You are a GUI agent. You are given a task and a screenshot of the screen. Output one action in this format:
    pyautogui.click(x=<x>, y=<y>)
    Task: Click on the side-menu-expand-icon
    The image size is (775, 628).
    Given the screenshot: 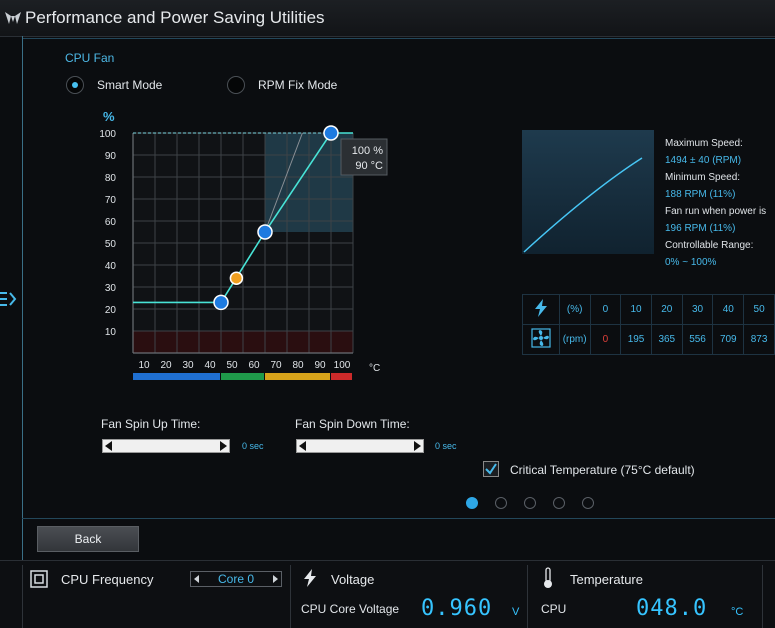 What is the action you would take?
    pyautogui.click(x=9, y=299)
    